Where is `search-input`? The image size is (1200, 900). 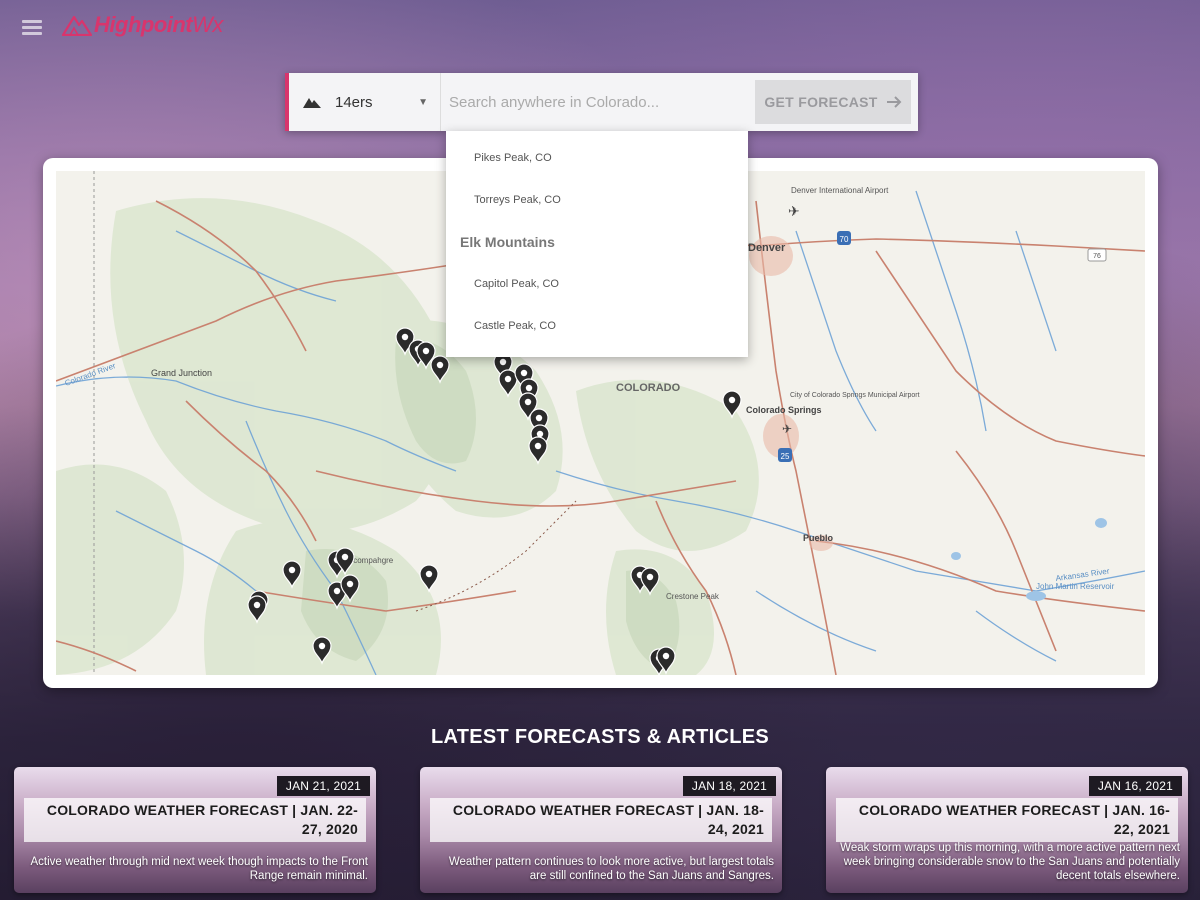 search-input is located at coordinates (598, 102).